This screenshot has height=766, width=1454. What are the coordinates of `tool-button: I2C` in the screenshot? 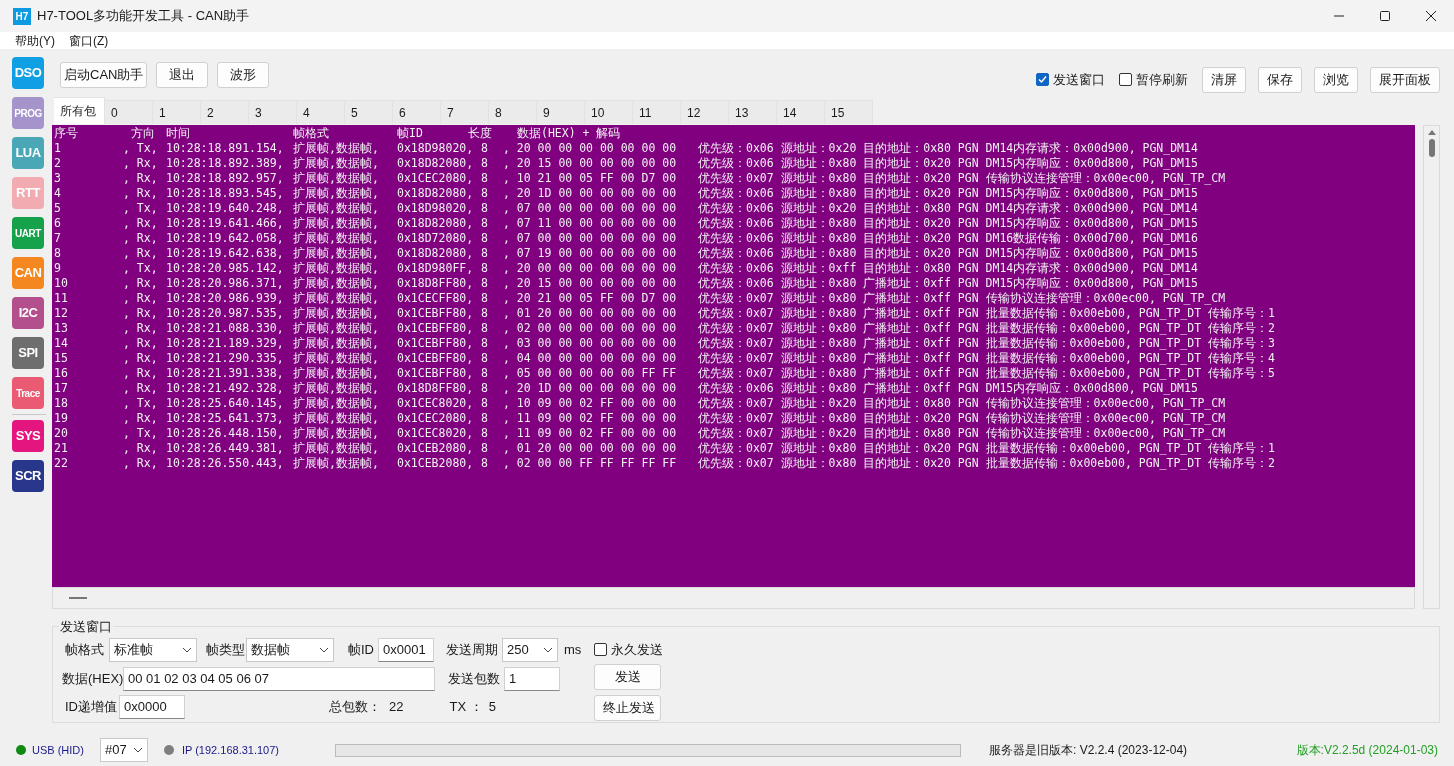 It's located at (28, 313).